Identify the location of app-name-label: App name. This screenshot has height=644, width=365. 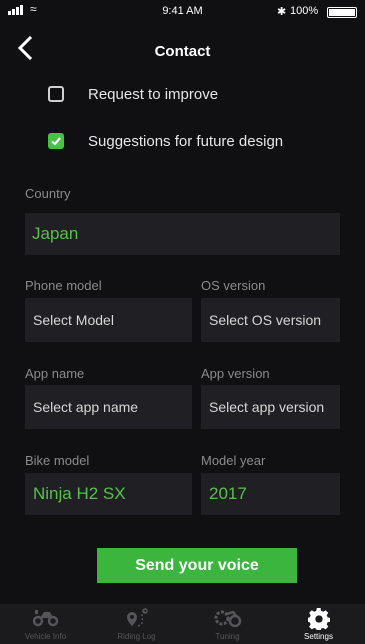
(55, 373).